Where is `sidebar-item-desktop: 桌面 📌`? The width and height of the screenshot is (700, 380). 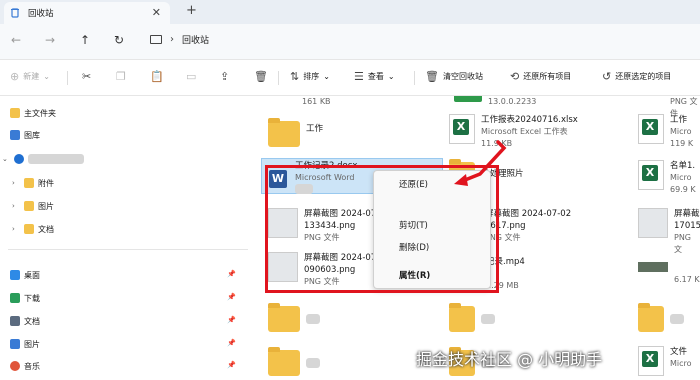
sidebar-item-desktop: 桌面 📌 is located at coordinates (128, 275).